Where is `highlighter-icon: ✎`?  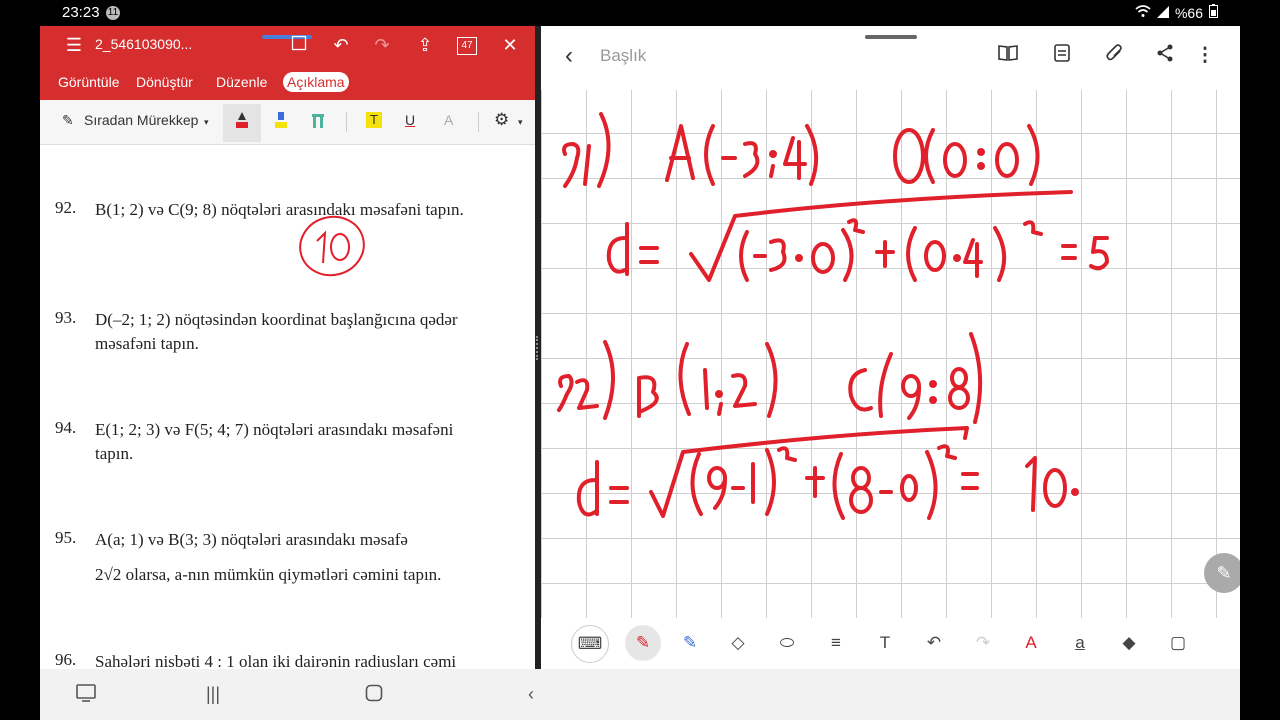
highlighter-icon: ✎ is located at coordinates (690, 643).